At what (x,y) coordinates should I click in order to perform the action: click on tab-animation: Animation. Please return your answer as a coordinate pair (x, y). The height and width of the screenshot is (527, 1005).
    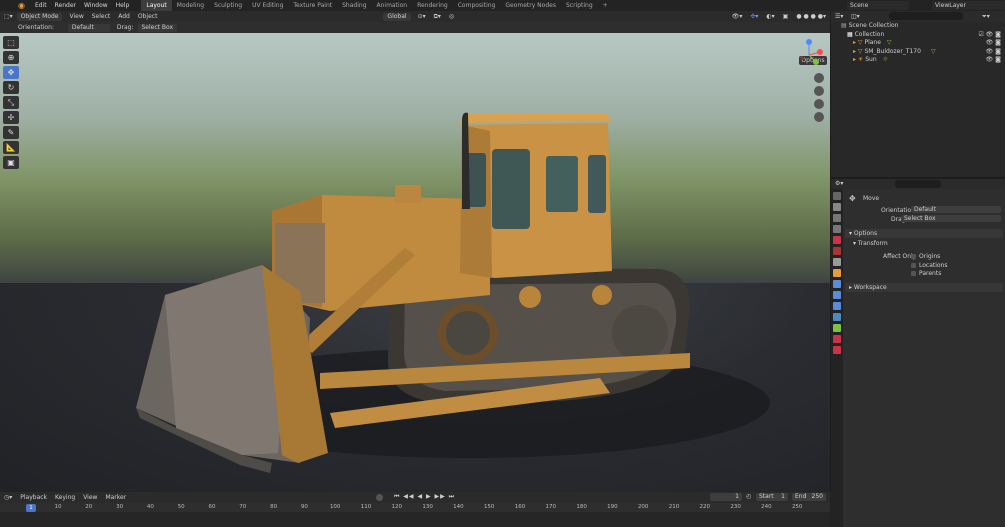
    Looking at the image, I should click on (392, 5).